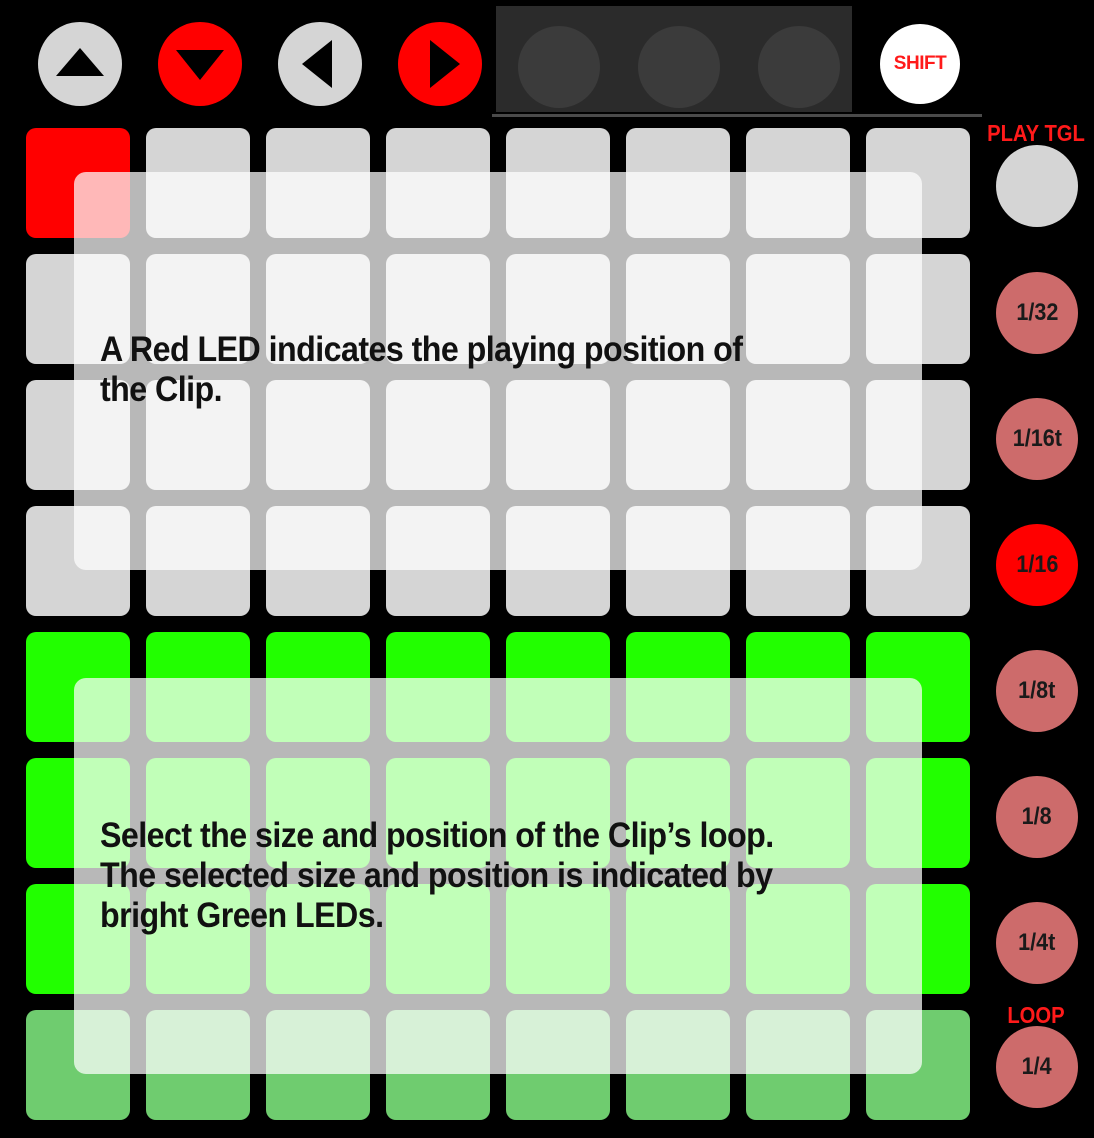  What do you see at coordinates (1037, 186) in the screenshot?
I see `play-toggle-button` at bounding box center [1037, 186].